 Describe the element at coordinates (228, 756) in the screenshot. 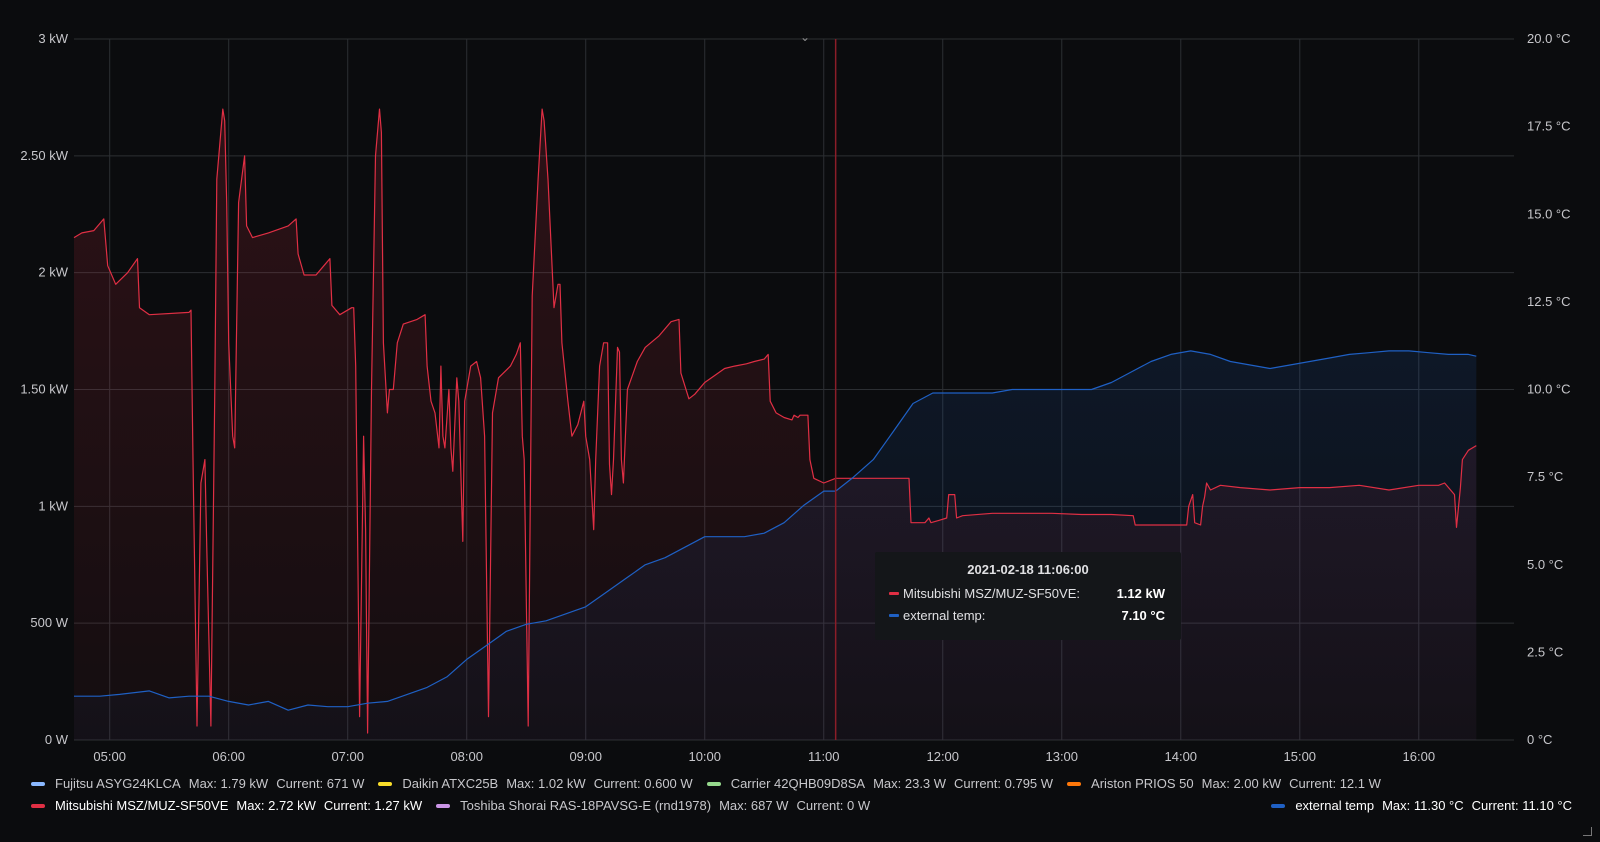

I see `x-tick-label: 06:00` at that location.